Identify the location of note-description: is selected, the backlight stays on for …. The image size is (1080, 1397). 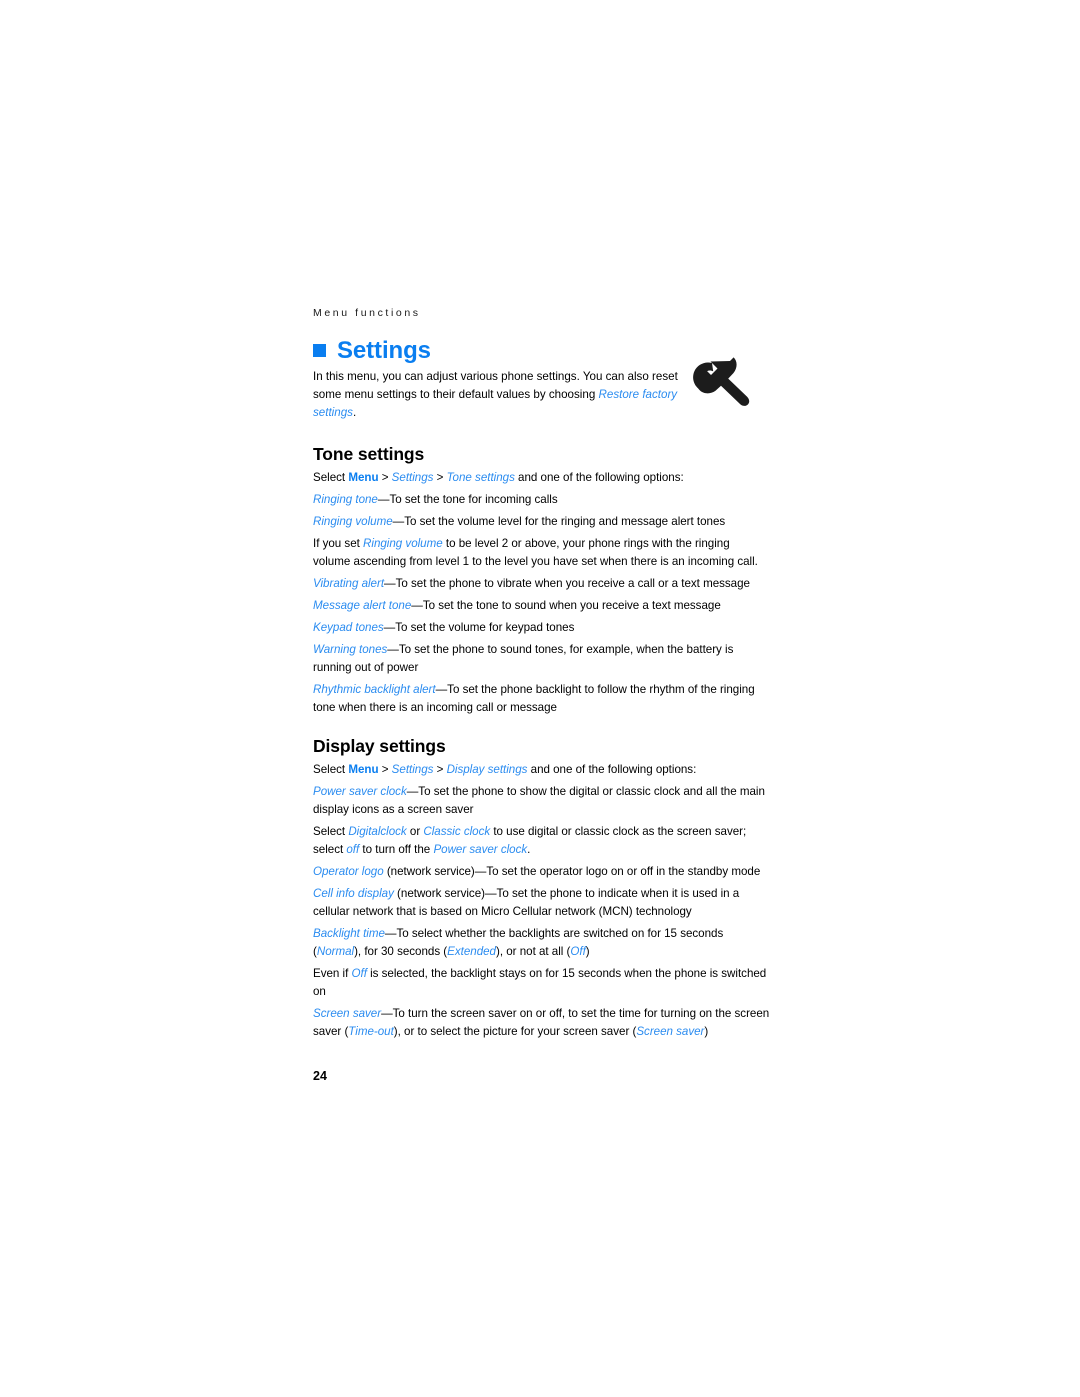
(540, 982).